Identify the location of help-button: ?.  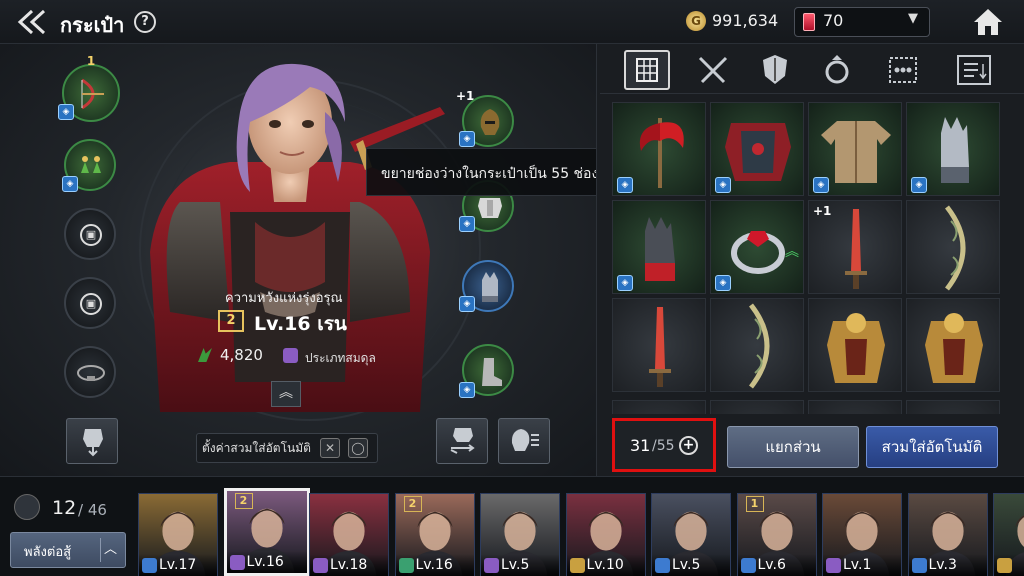
(145, 22).